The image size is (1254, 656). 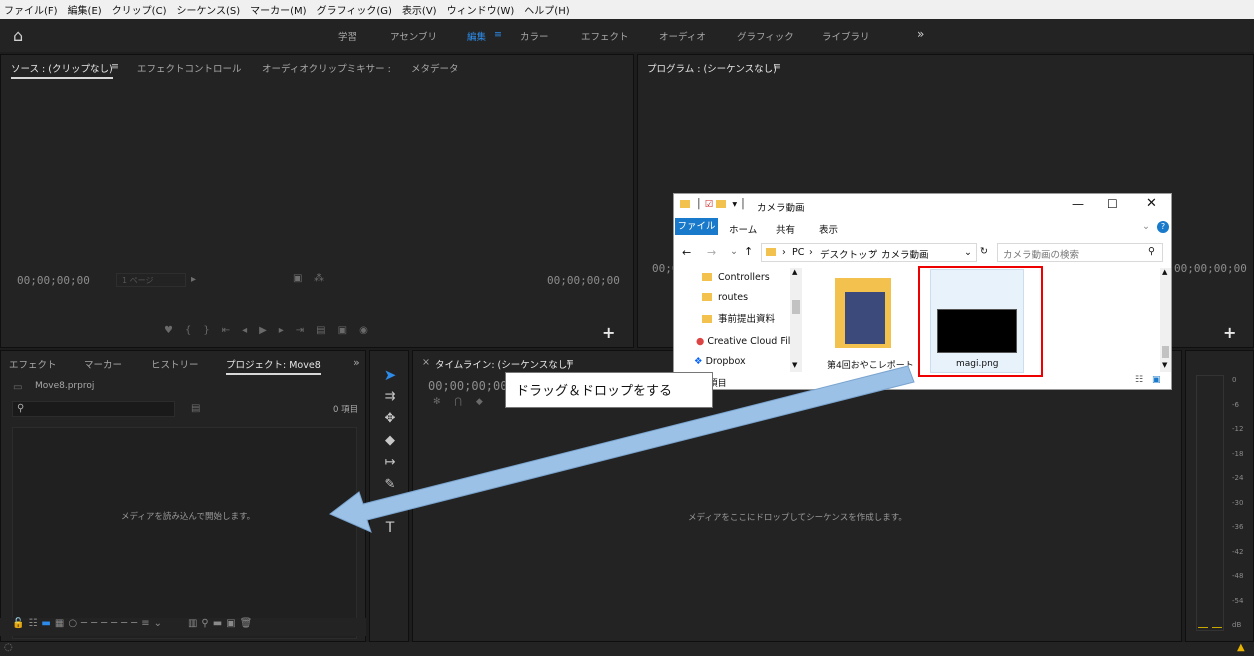 I want to click on explorer-search-input: カメラ動画の検索, so click(x=1080, y=252).